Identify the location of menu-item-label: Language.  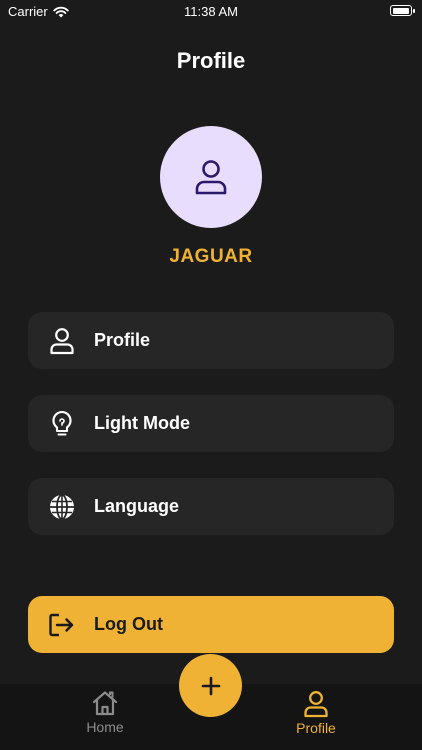
(137, 506).